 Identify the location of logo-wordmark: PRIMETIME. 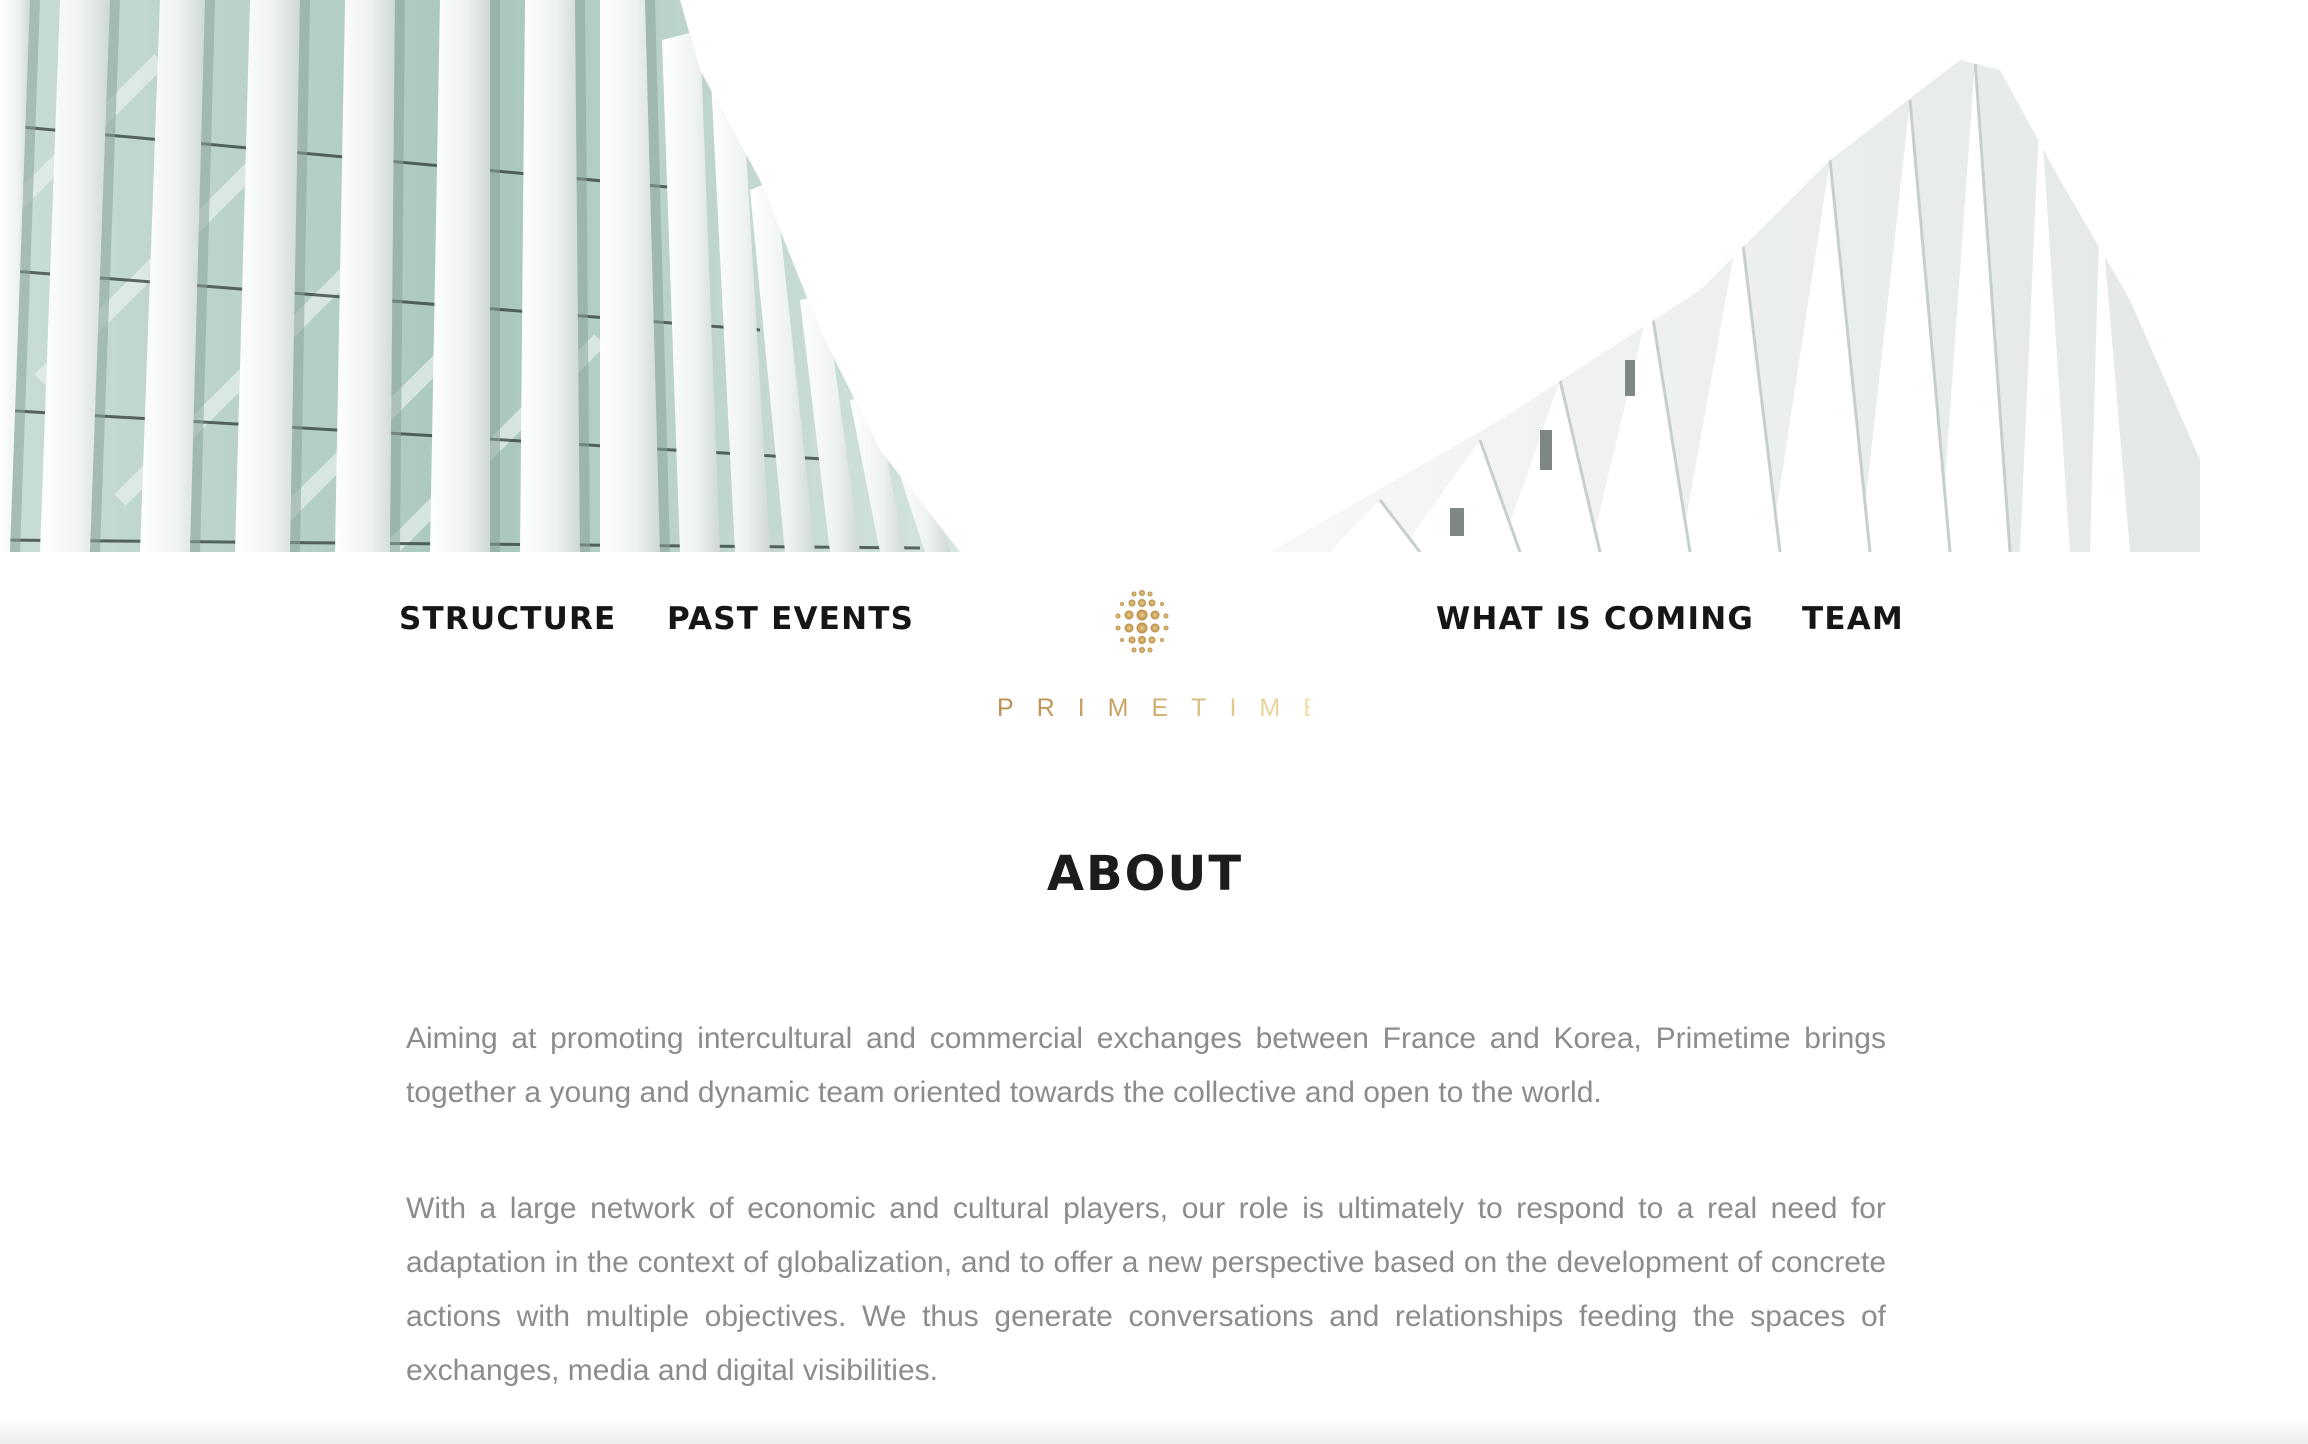
(1147, 708).